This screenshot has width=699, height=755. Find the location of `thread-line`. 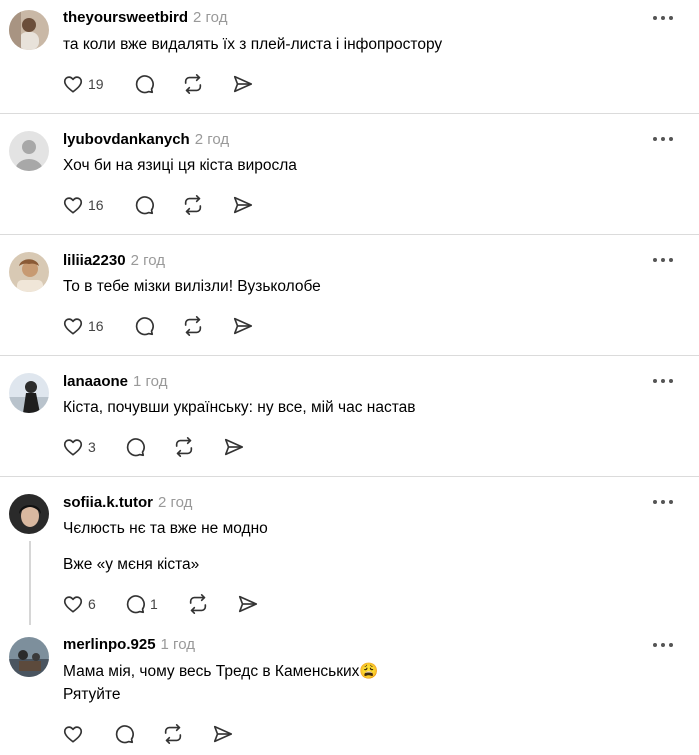

thread-line is located at coordinates (30, 583).